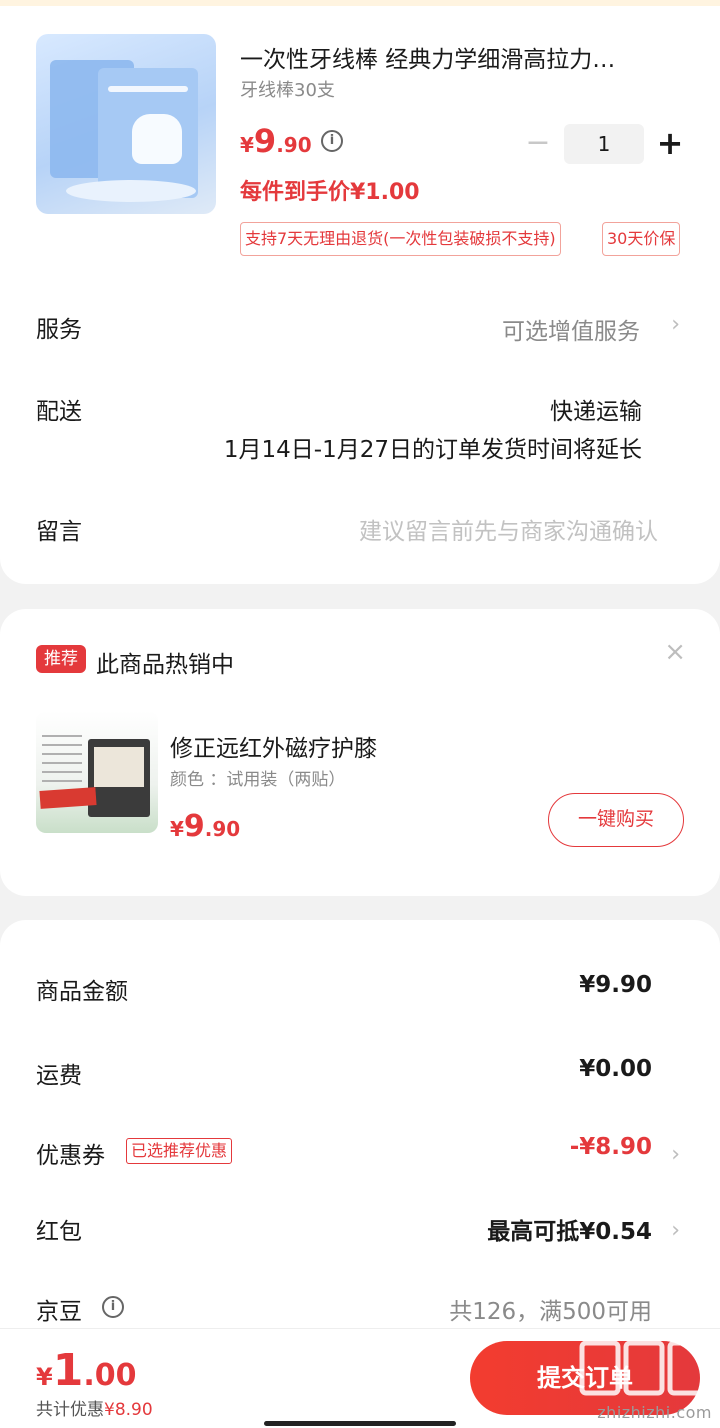 The height and width of the screenshot is (1428, 720). Describe the element at coordinates (70, 1410) in the screenshot. I see `saving-prefix: 共计优惠` at that location.